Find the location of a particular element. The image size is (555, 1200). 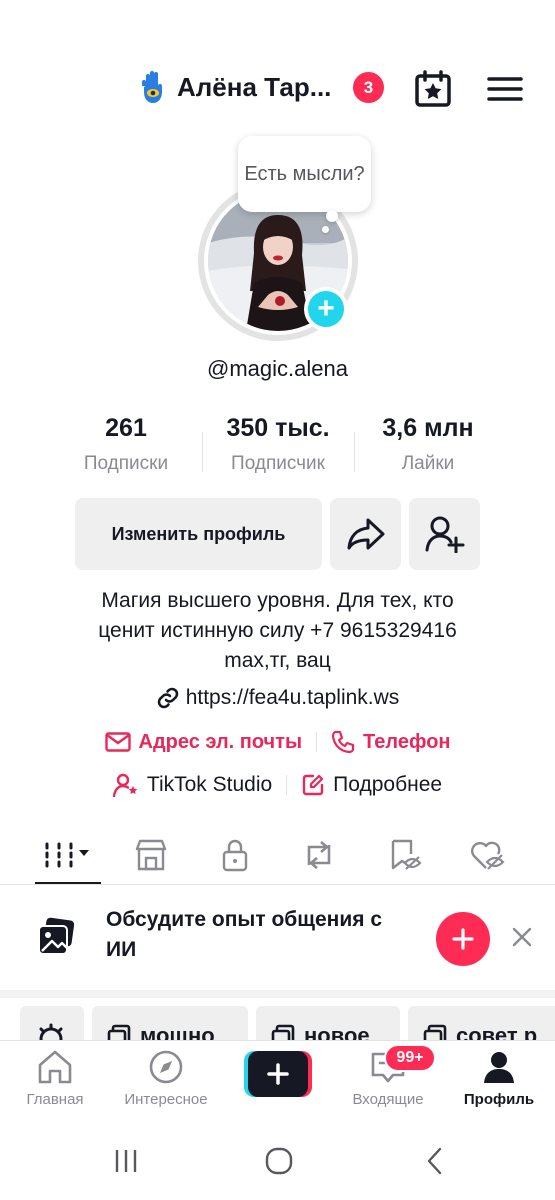

inbox-badge: 99+ is located at coordinates (410, 1058).